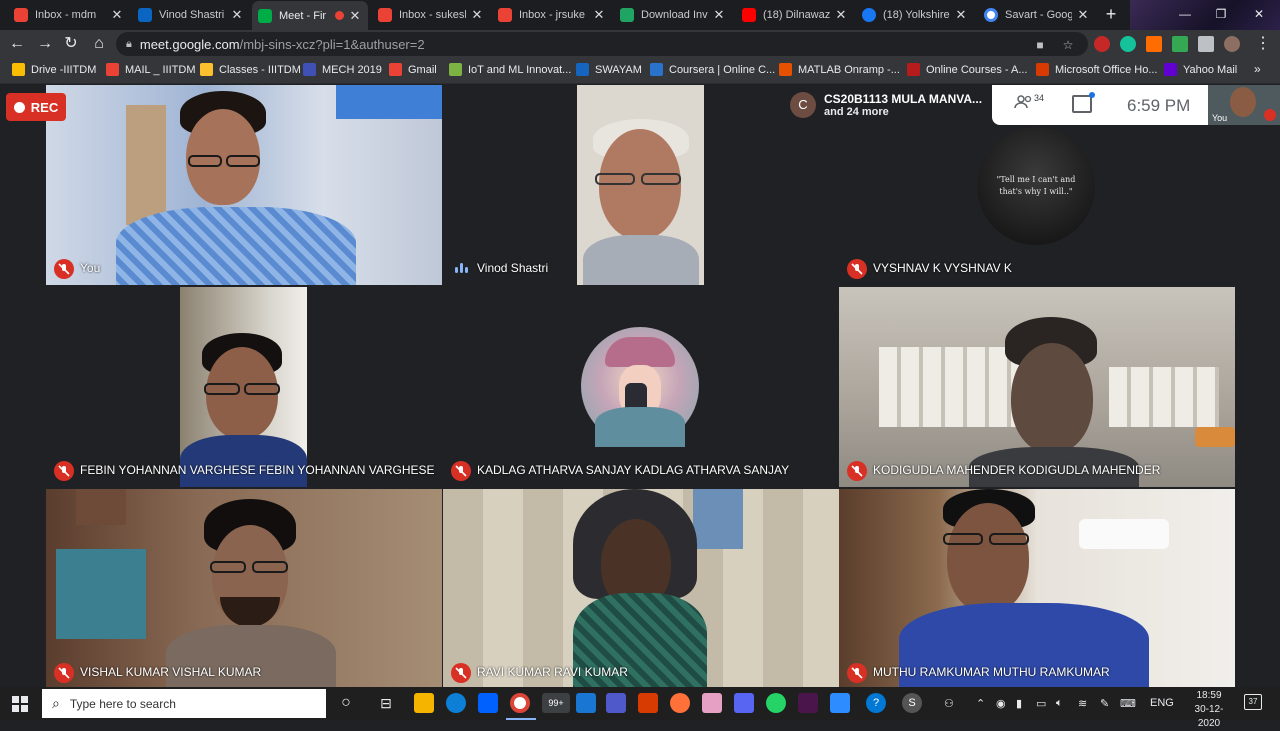  What do you see at coordinates (556, 703) in the screenshot?
I see `chrome-badge: 99+` at bounding box center [556, 703].